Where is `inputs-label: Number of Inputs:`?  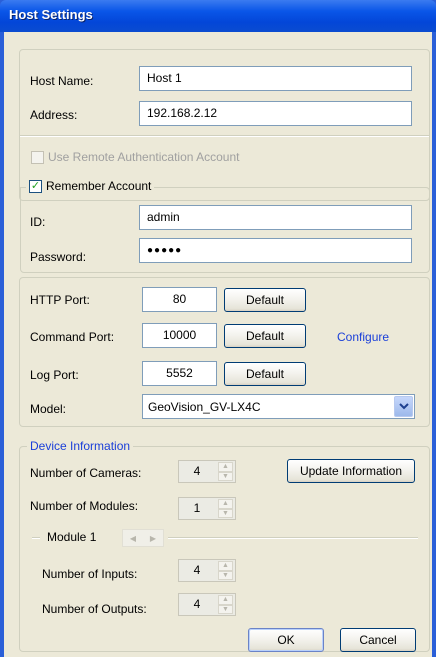 inputs-label: Number of Inputs: is located at coordinates (90, 574).